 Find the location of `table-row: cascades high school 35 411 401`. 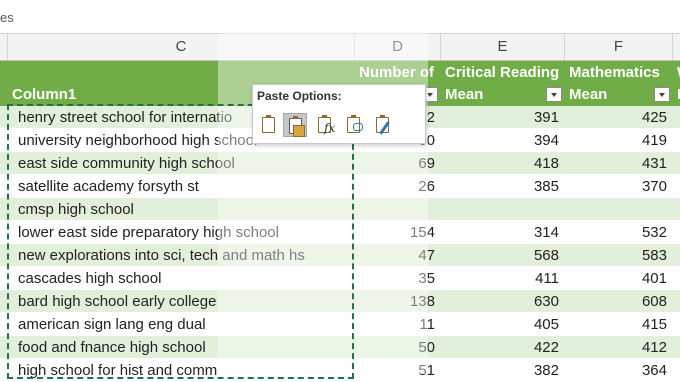

table-row: cascades high school 35 411 401 is located at coordinates (340, 278).